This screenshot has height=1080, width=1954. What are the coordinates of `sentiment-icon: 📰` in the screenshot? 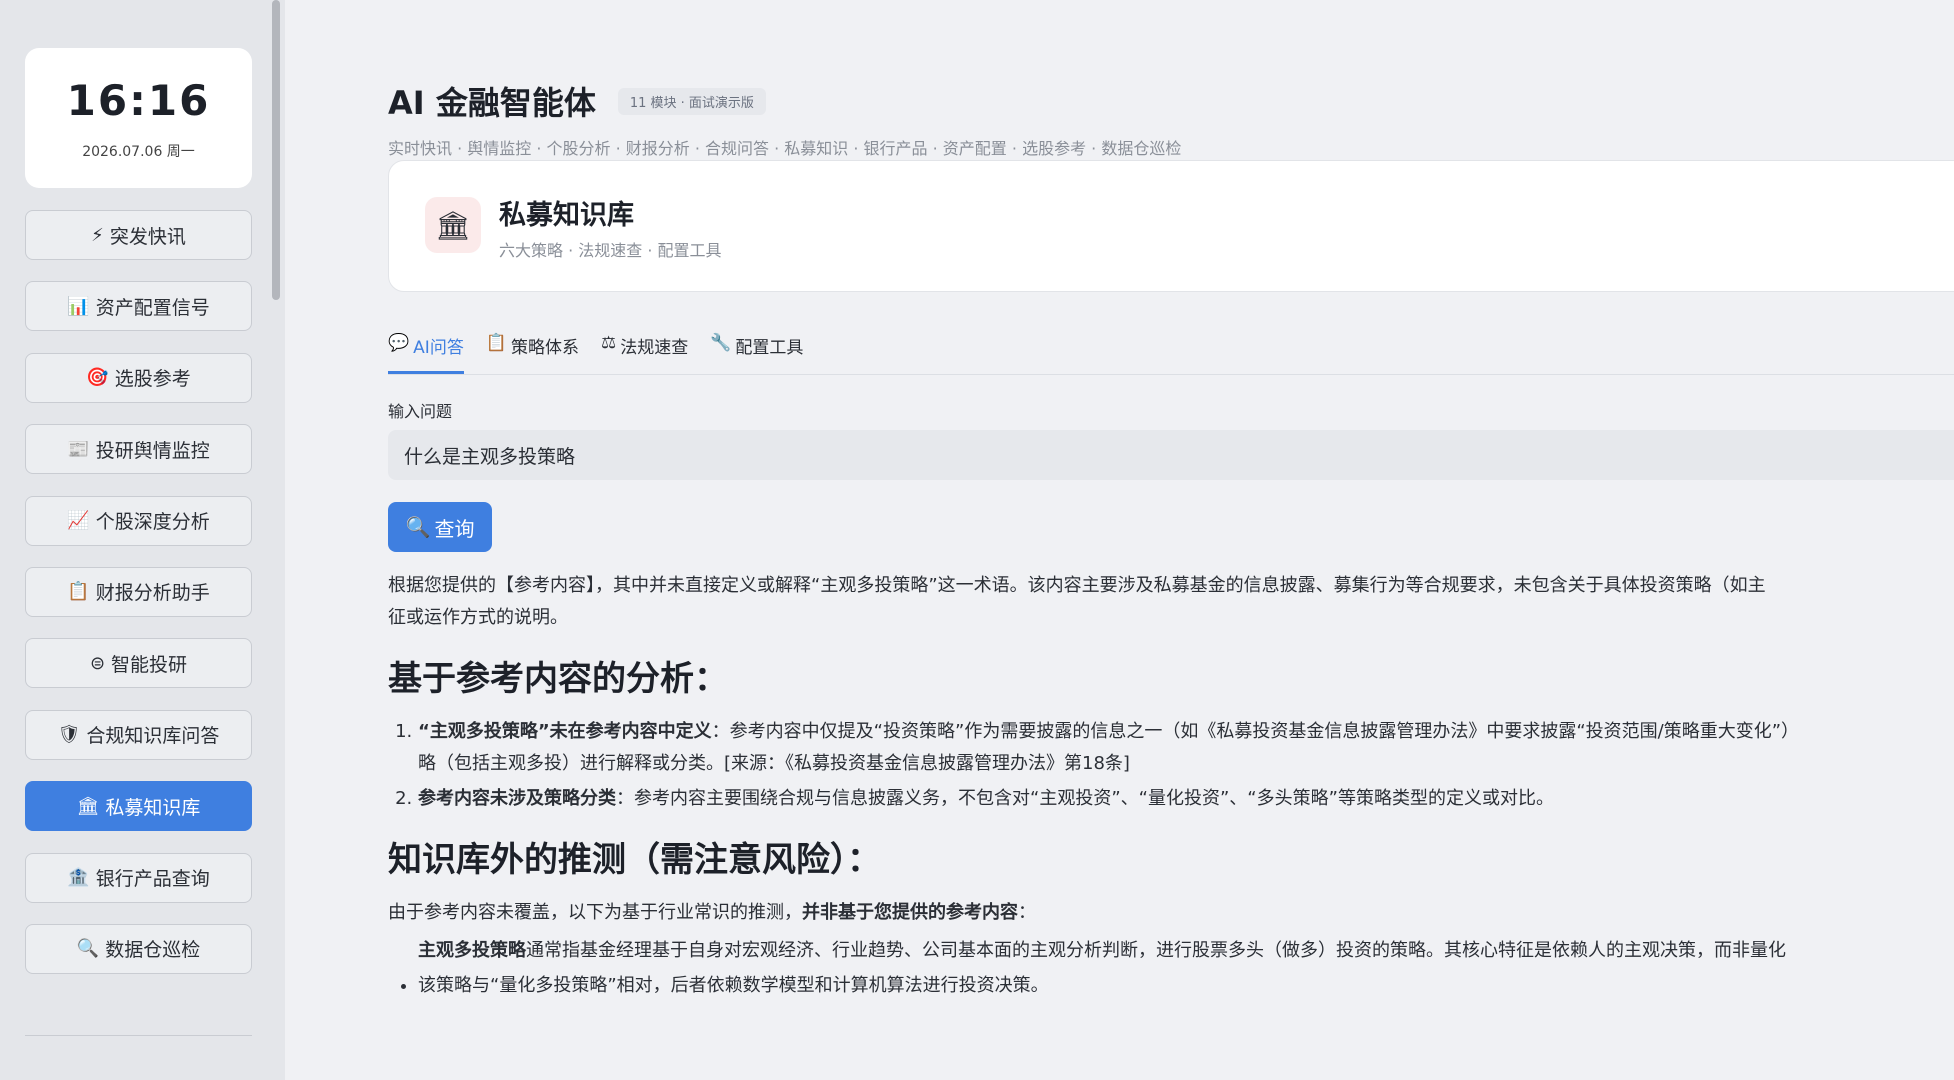 It's located at (78, 449).